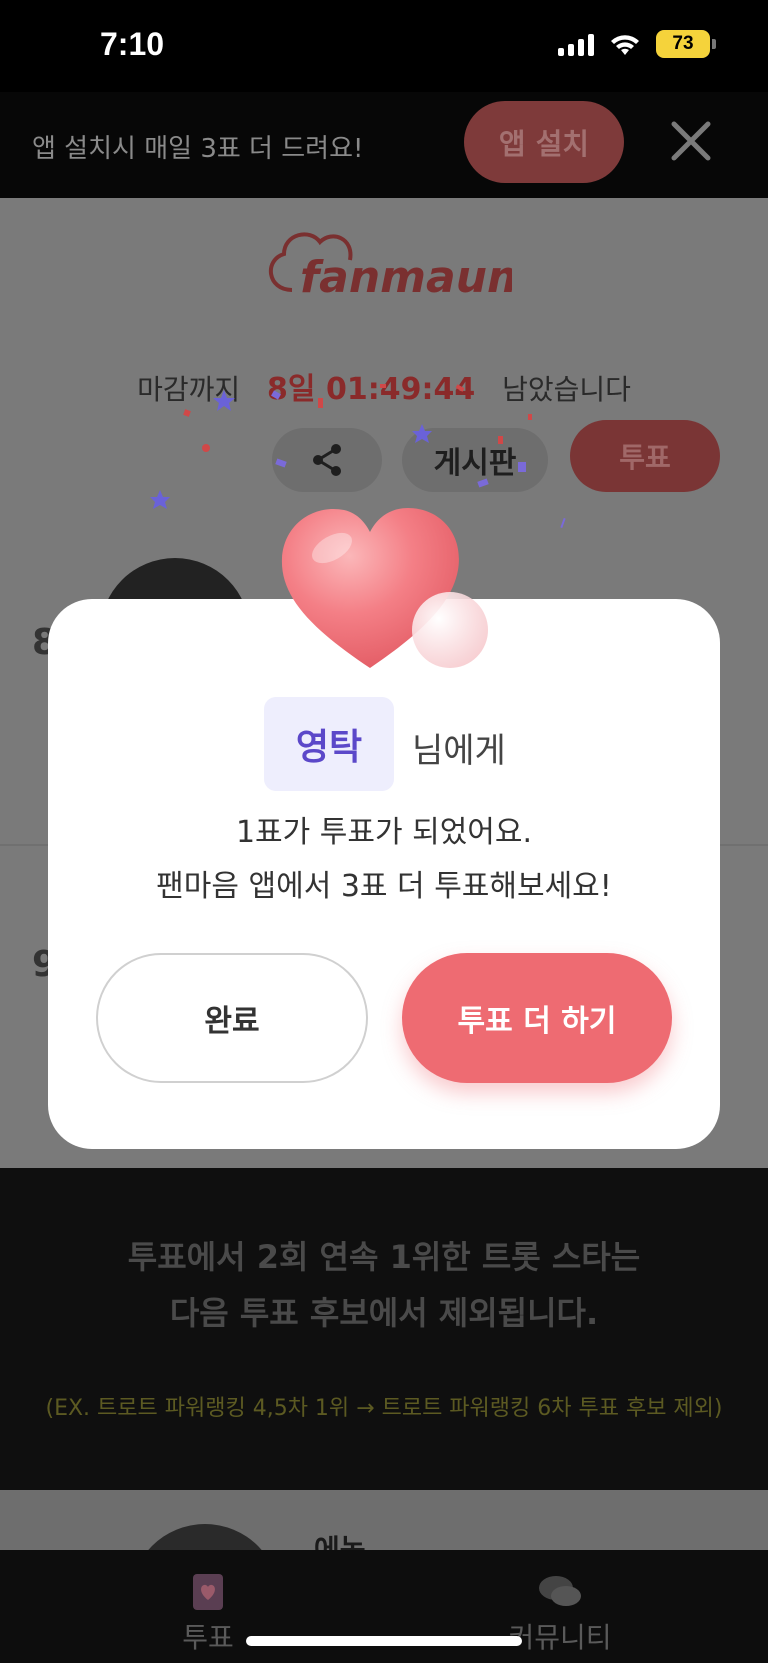 This screenshot has height=1663, width=768. I want to click on share-icon, so click(327, 460).